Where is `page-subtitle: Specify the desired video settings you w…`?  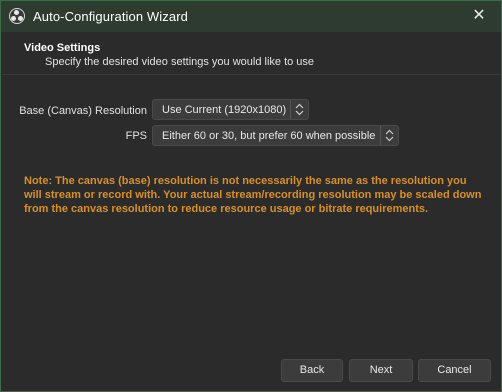
page-subtitle: Specify the desired video settings you w… is located at coordinates (180, 62).